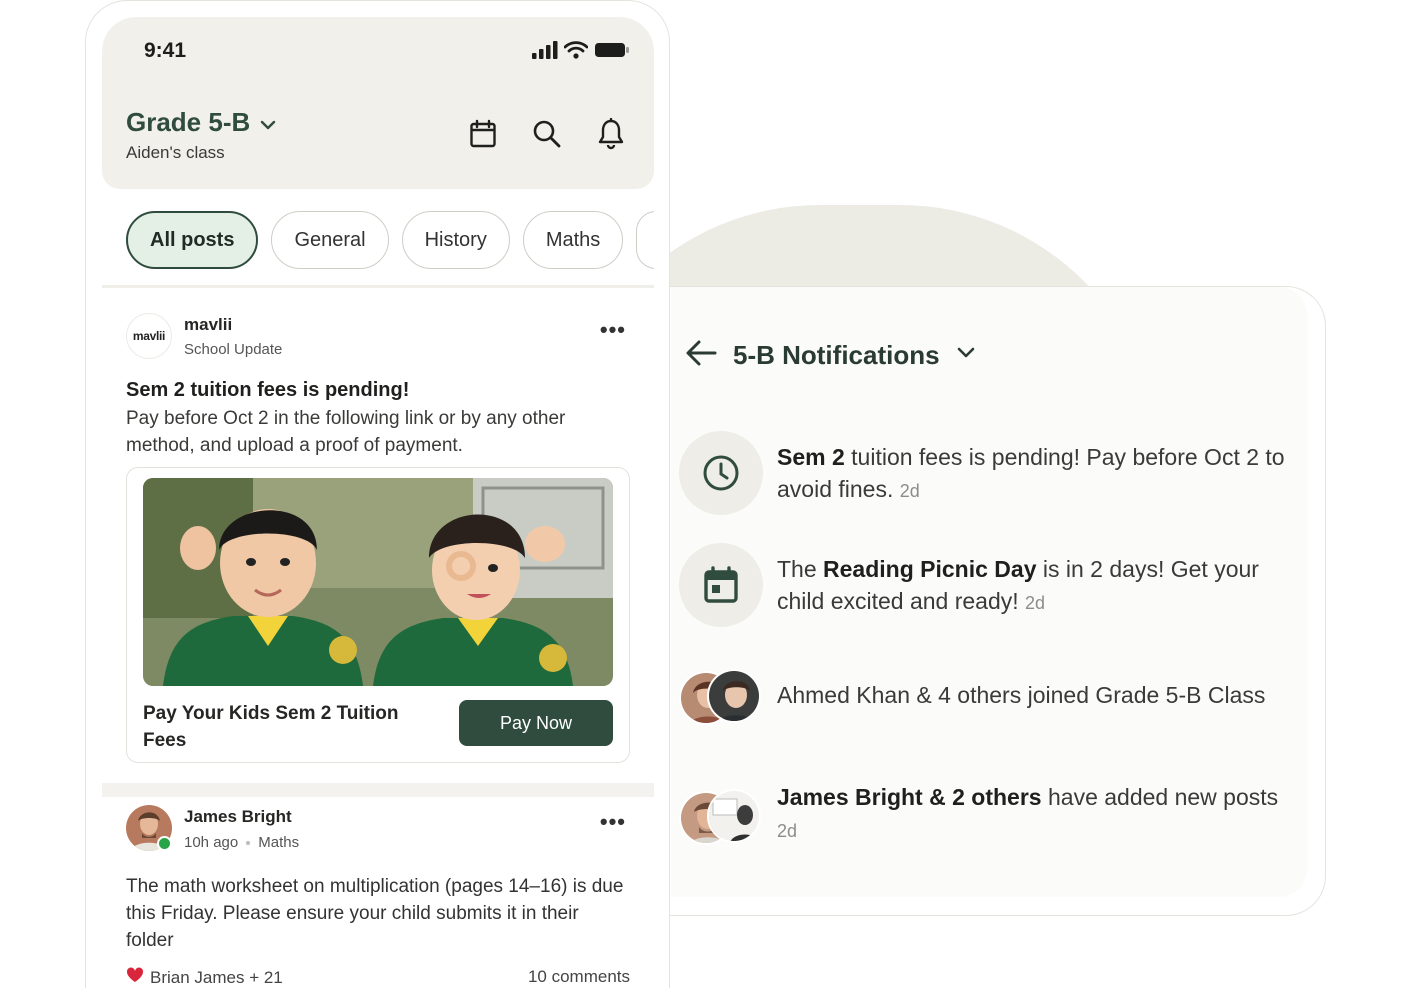 The image size is (1410, 988). What do you see at coordinates (836, 355) in the screenshot?
I see `notifications-title: 5-B Notifications` at bounding box center [836, 355].